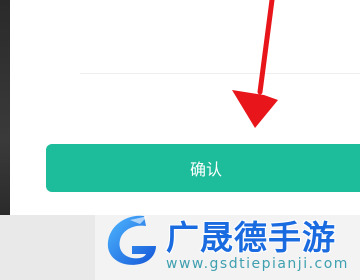  I want to click on confirm-button-label: 确认, so click(205, 169).